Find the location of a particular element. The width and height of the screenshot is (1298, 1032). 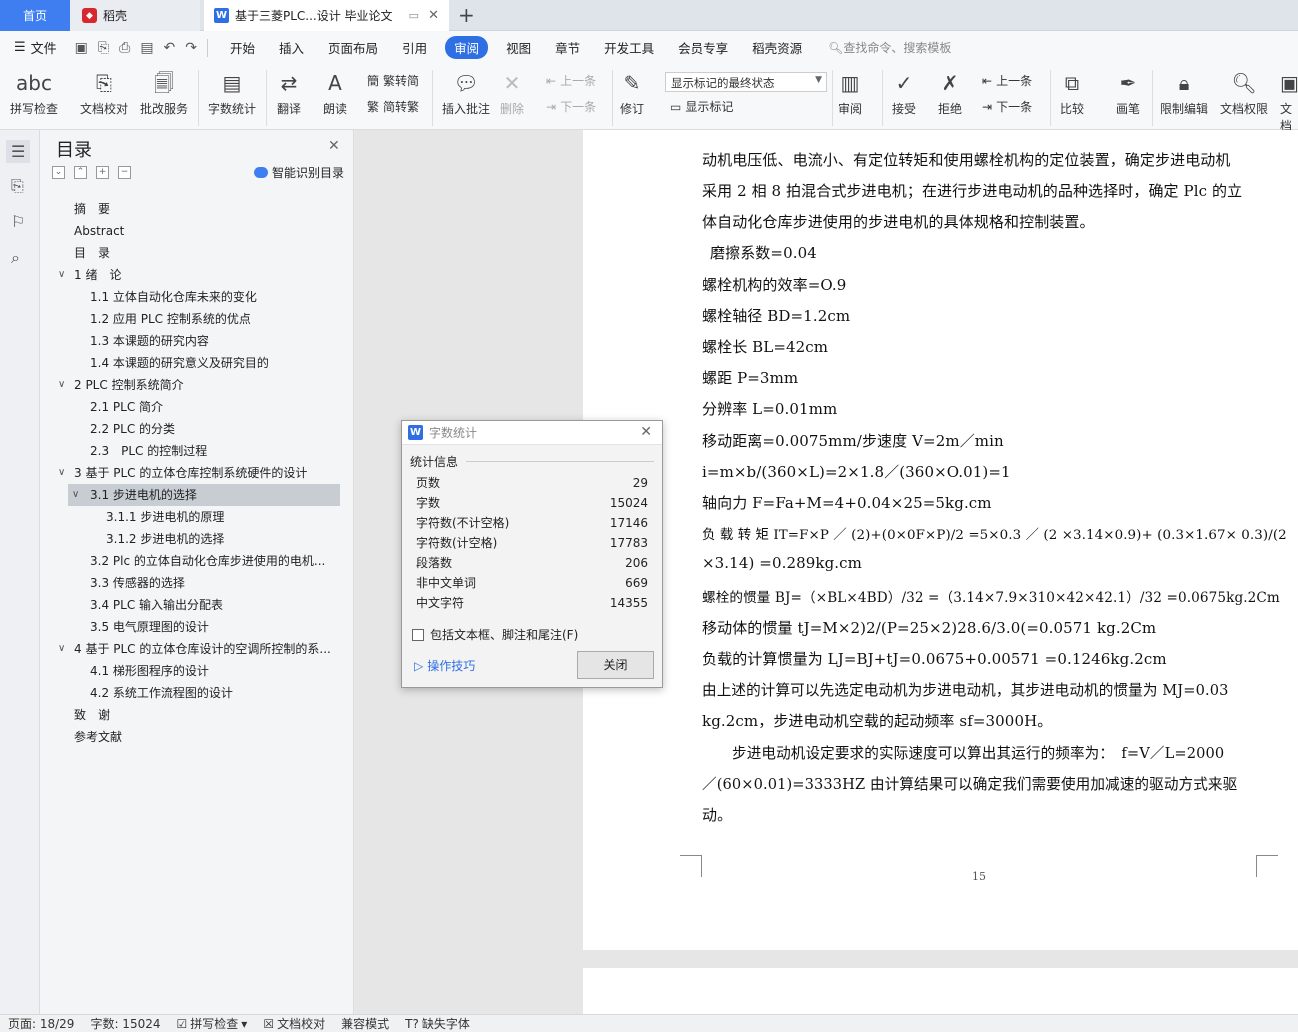

toc-item: 参考文献 is located at coordinates (196, 737).